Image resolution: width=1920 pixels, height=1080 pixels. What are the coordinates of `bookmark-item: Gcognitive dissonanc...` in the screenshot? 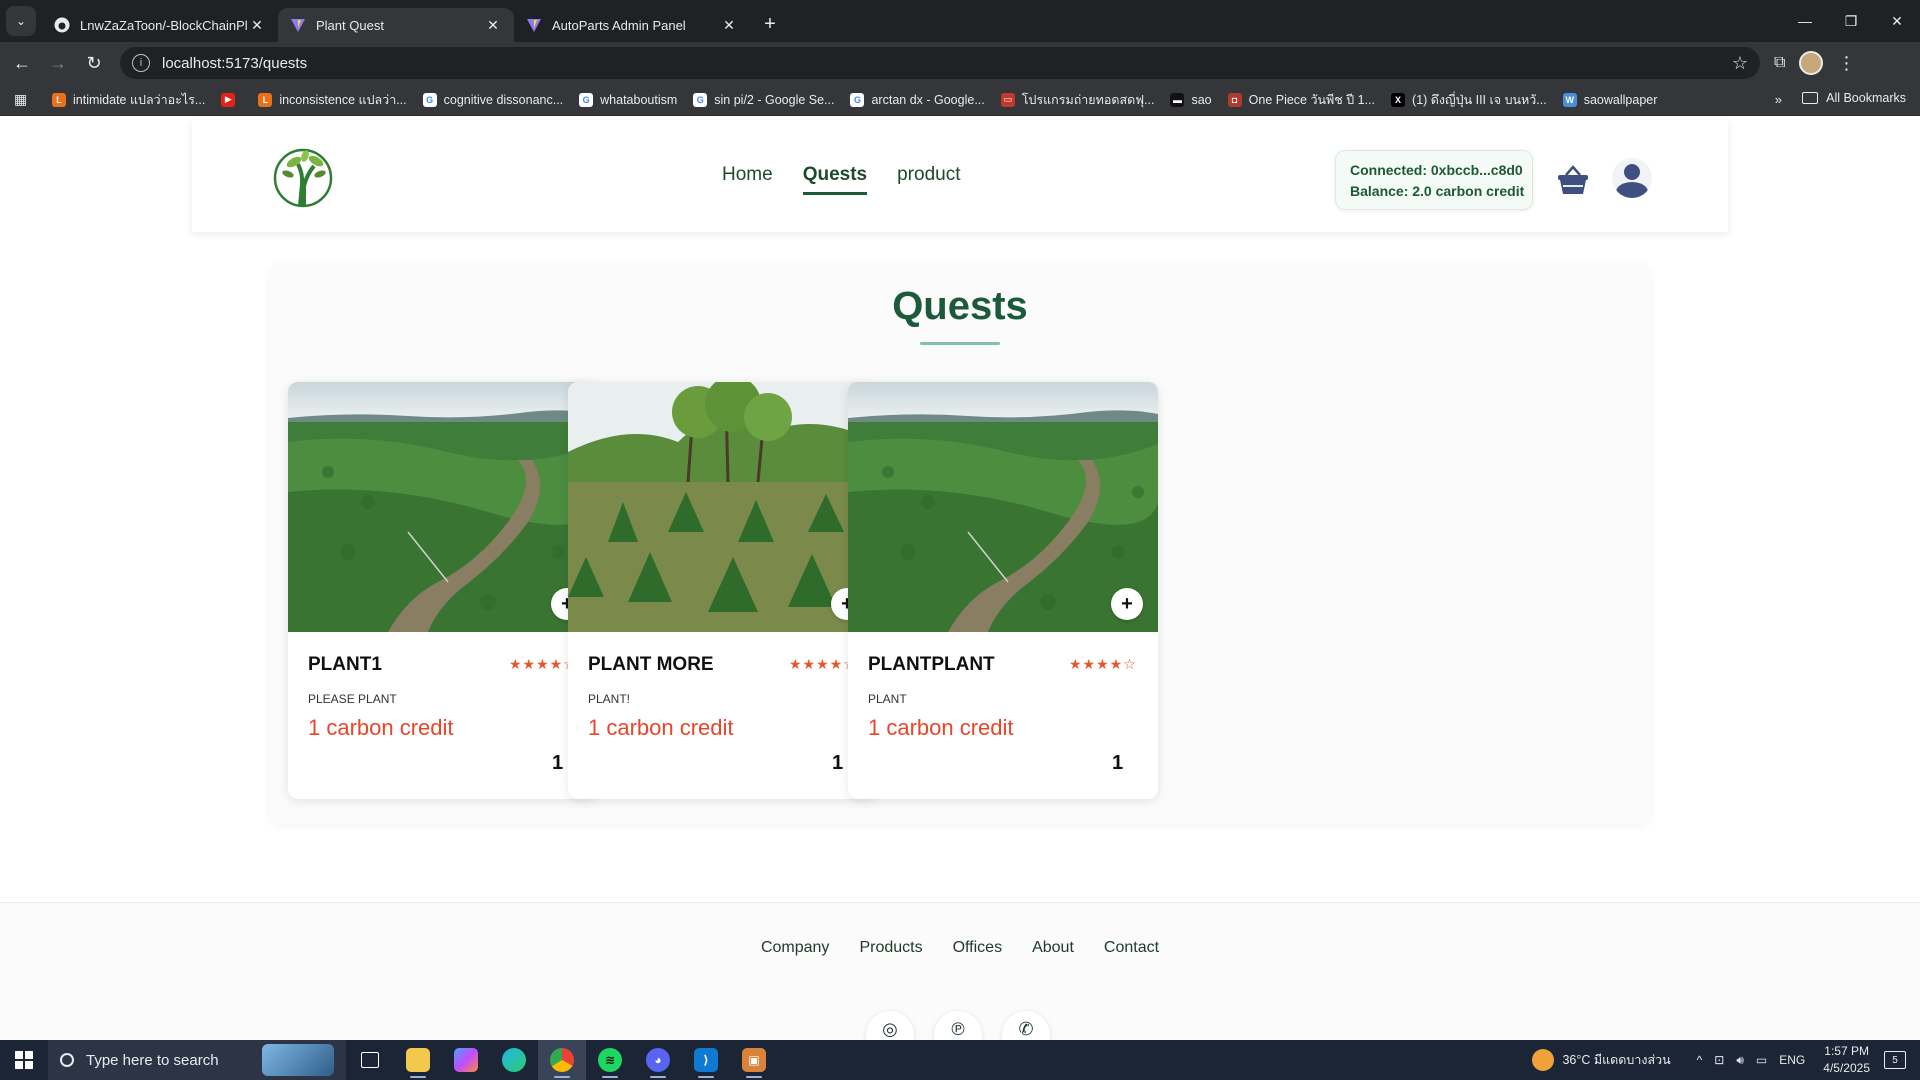 It's located at (492, 99).